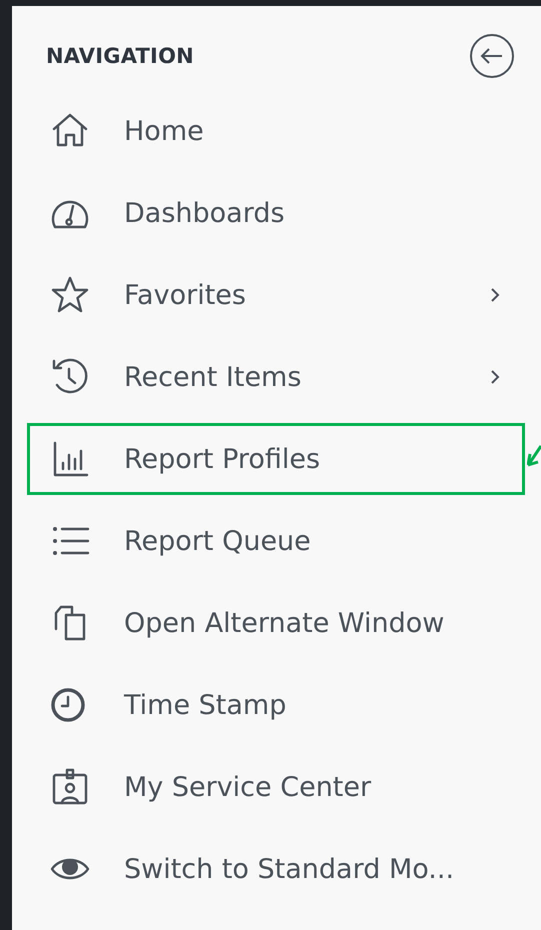 The image size is (541, 930). I want to click on menu-item: Favorites, so click(276, 295).